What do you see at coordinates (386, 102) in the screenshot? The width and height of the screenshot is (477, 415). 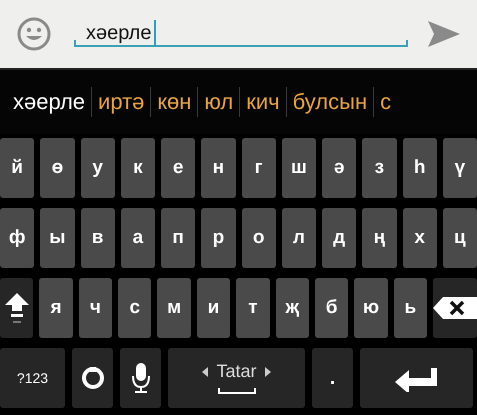 I see `suggestion: с` at bounding box center [386, 102].